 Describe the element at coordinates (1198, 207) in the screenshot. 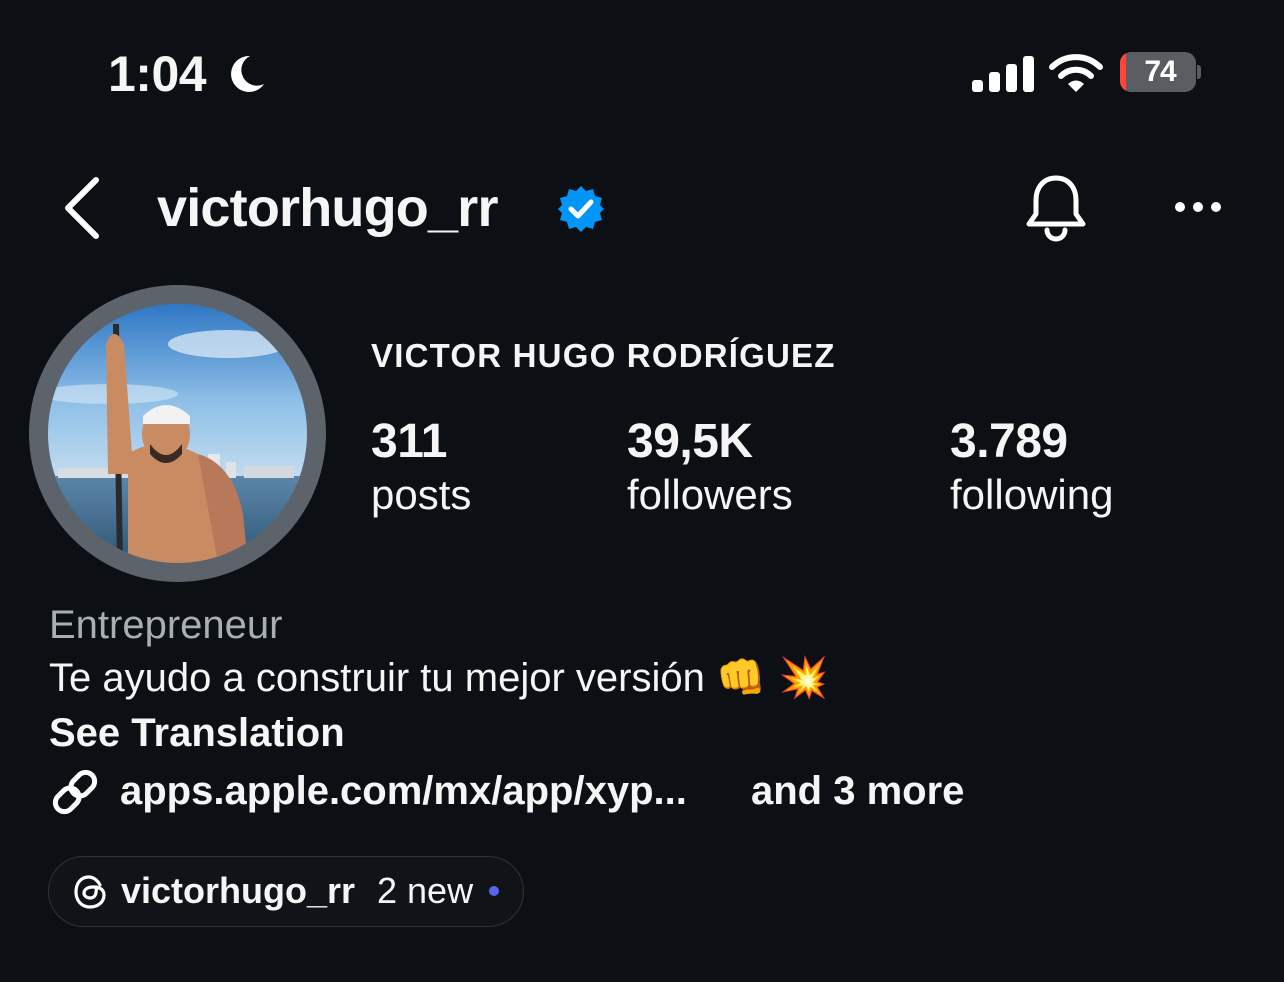

I see `more-horizontal-icon` at that location.